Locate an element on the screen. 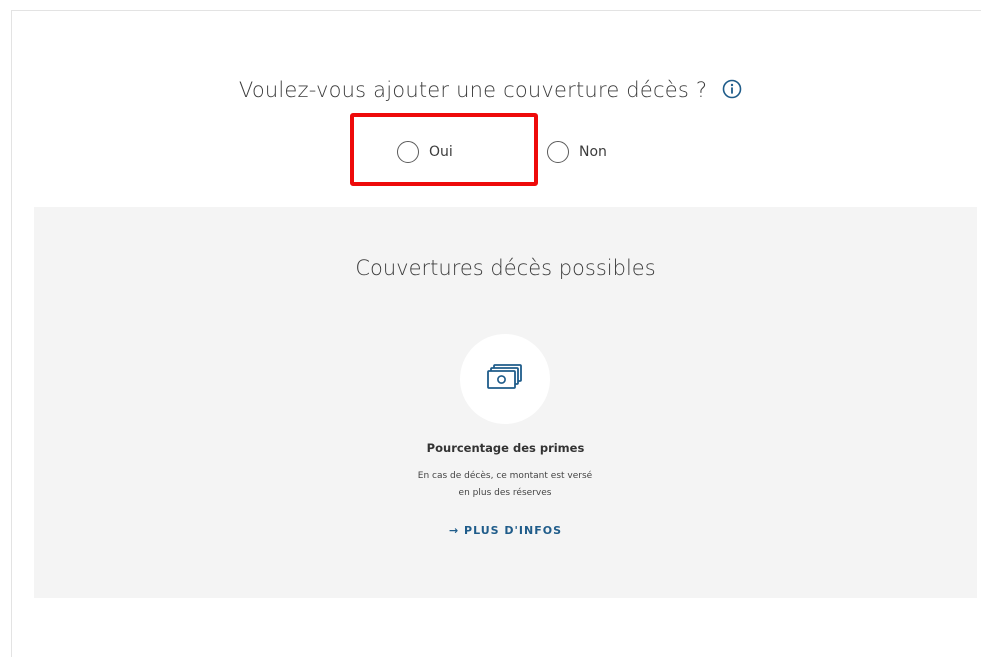  info-circle-icon is located at coordinates (732, 91).